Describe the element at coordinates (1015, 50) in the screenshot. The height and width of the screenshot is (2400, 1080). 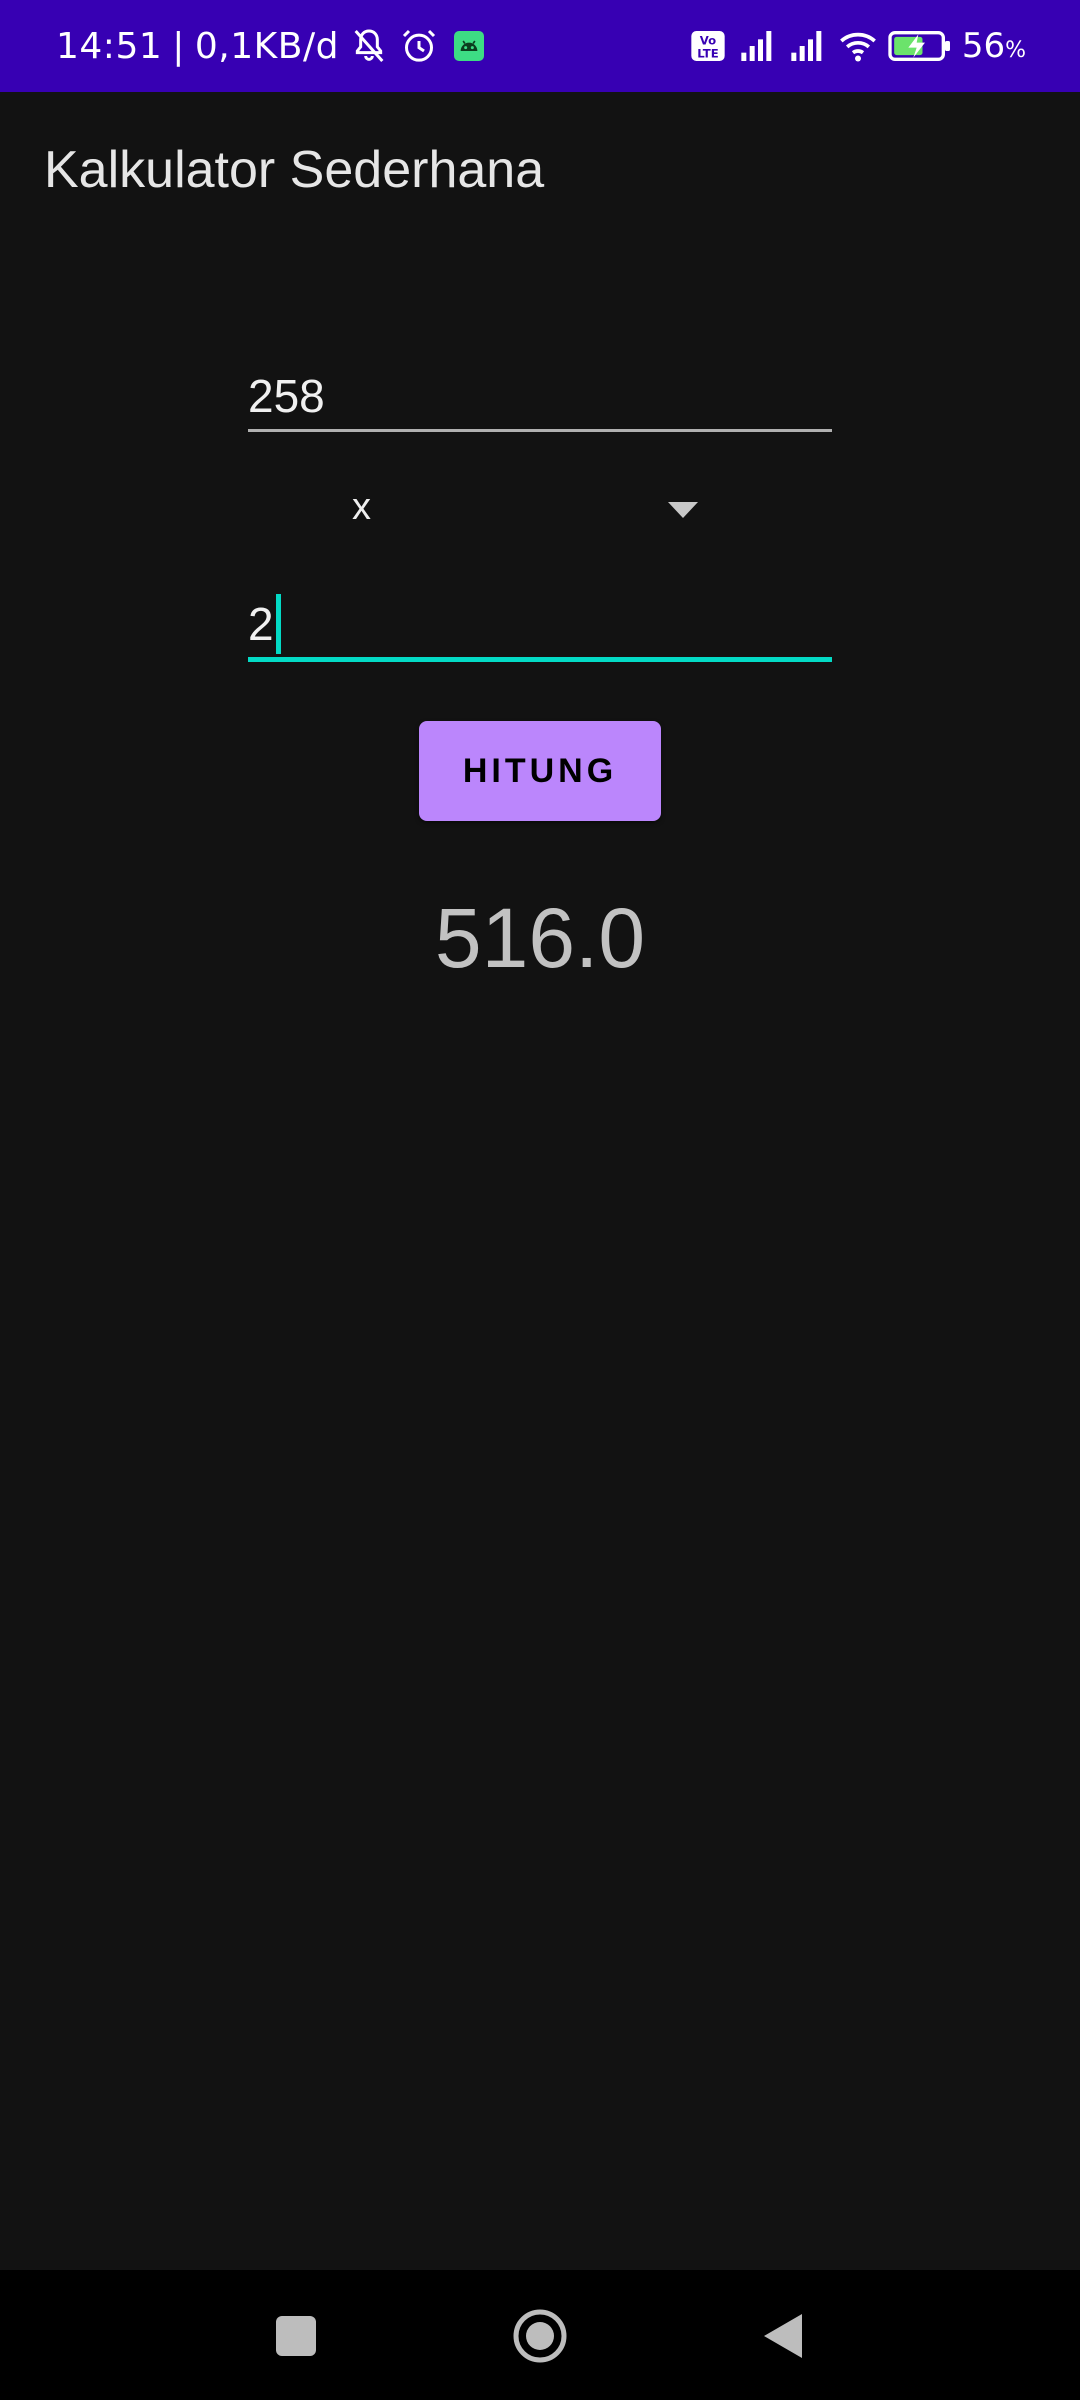
I see `battery-unit: %` at that location.